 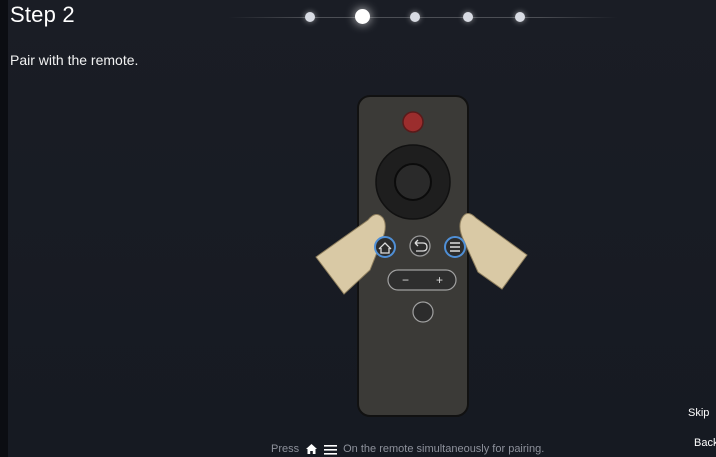 I want to click on right-hand-icon, so click(x=493, y=251).